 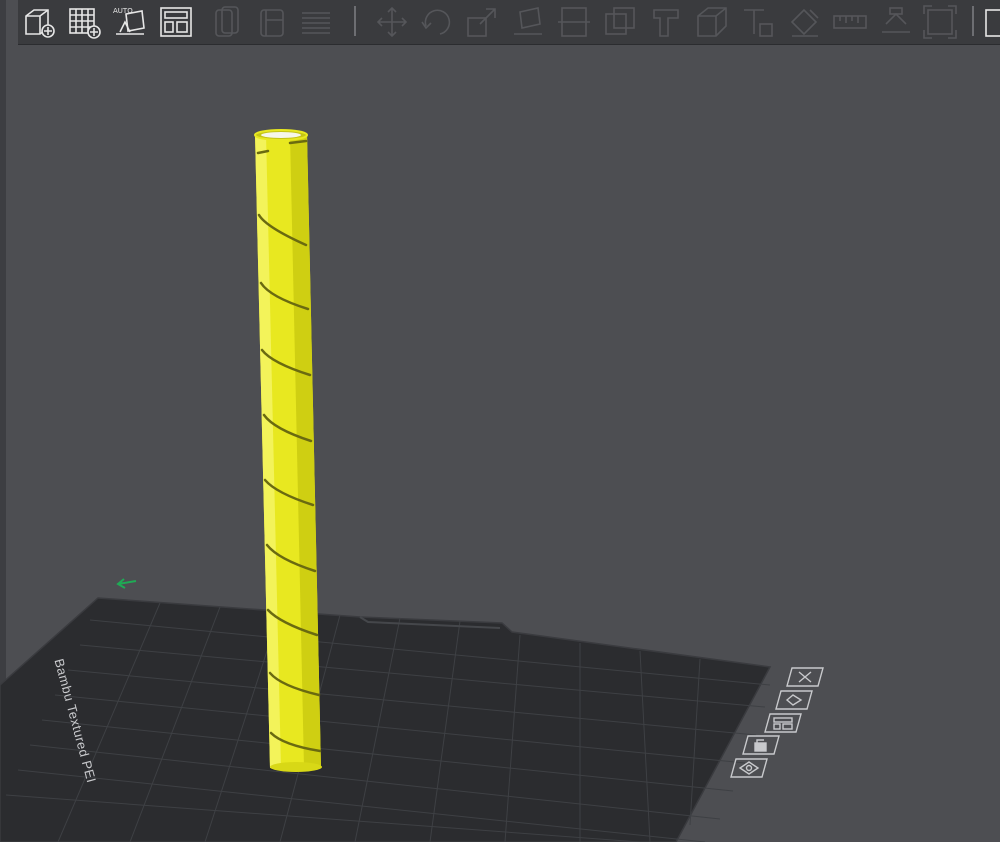 I want to click on lay-on-face-icon, so click(x=528, y=22).